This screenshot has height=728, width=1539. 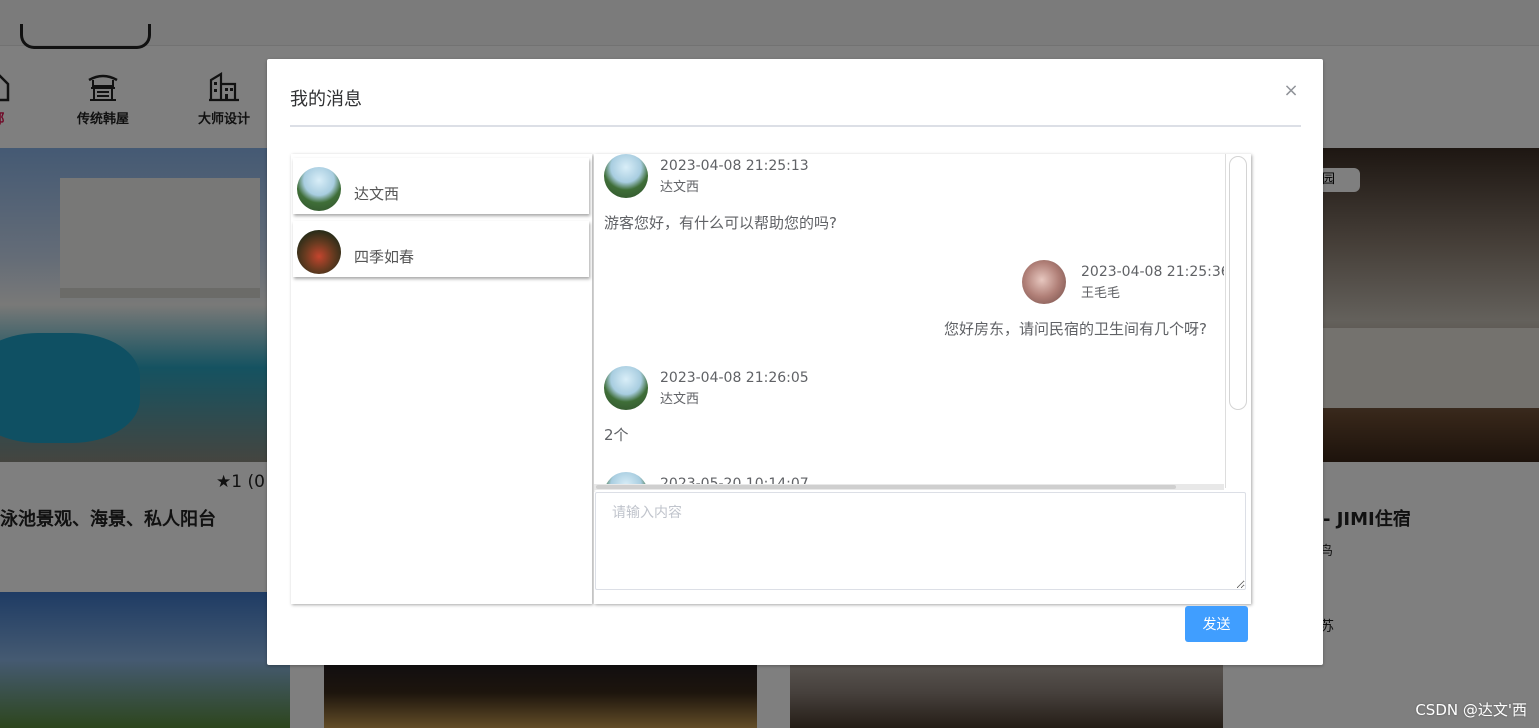 I want to click on message-input-area, so click(x=921, y=548).